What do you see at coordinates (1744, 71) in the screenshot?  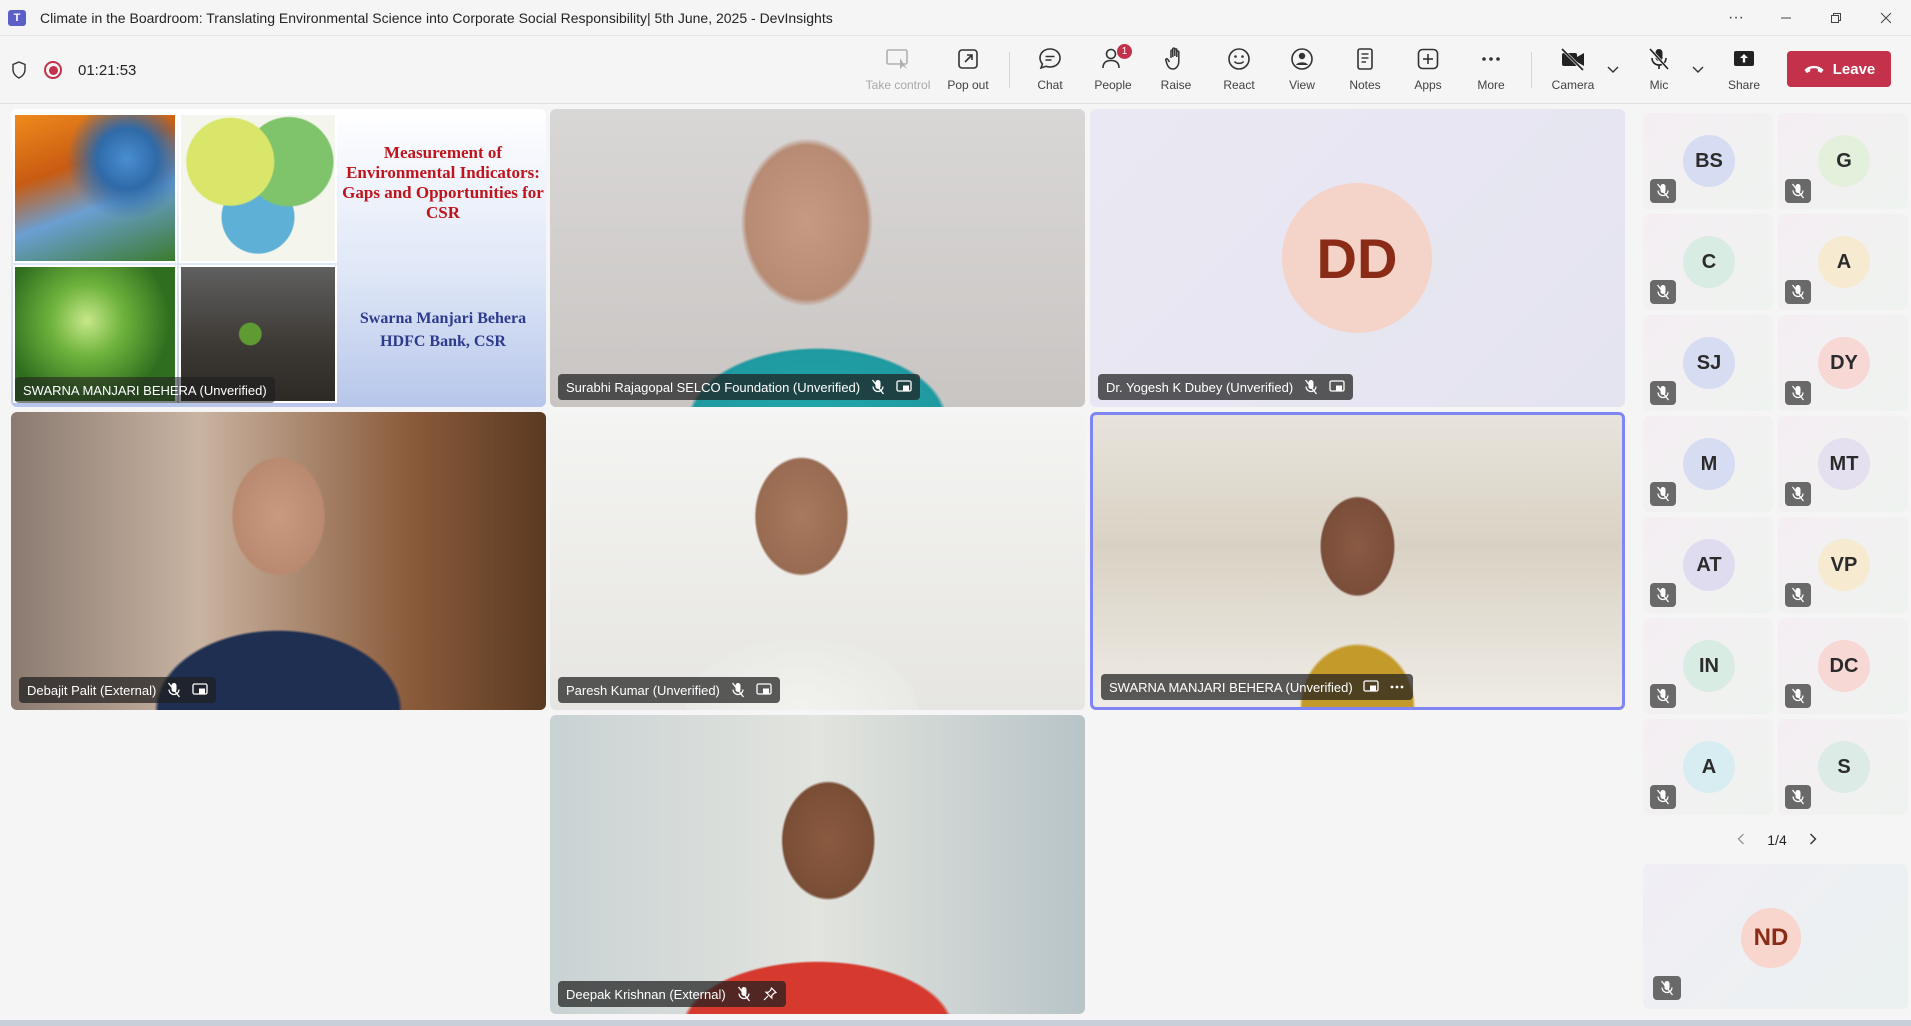 I see `share-button: Share` at bounding box center [1744, 71].